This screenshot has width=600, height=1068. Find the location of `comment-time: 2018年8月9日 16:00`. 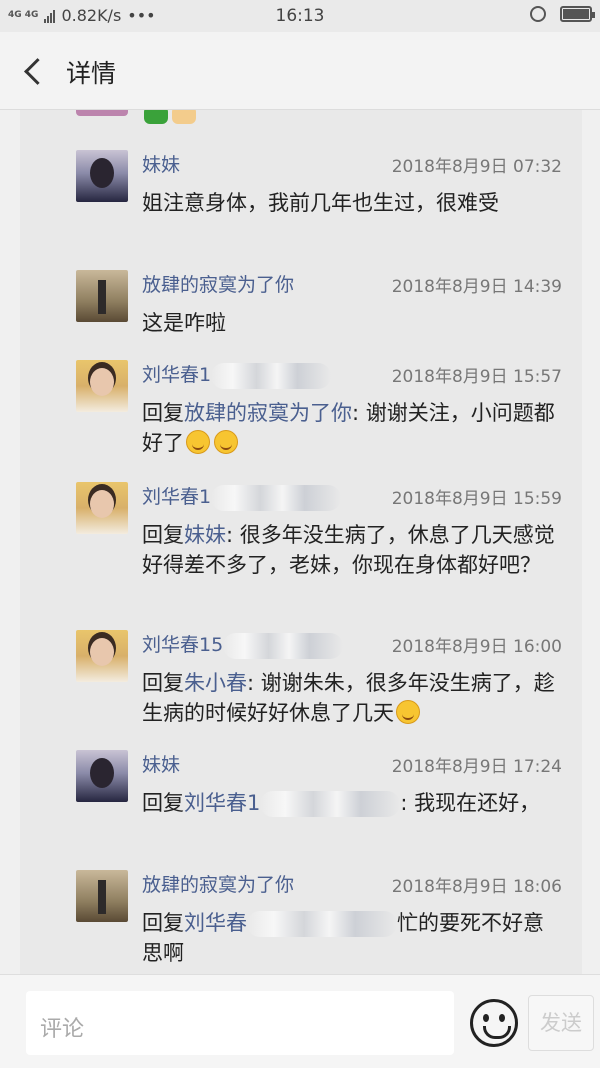

comment-time: 2018年8月9日 16:00 is located at coordinates (476, 647).